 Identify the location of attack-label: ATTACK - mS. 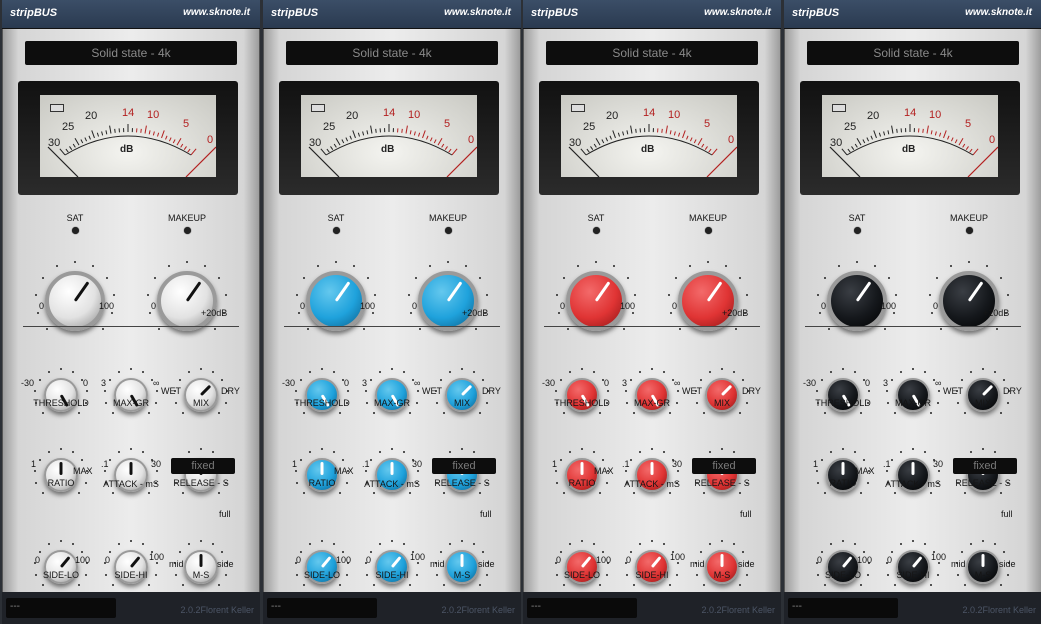
(392, 484).